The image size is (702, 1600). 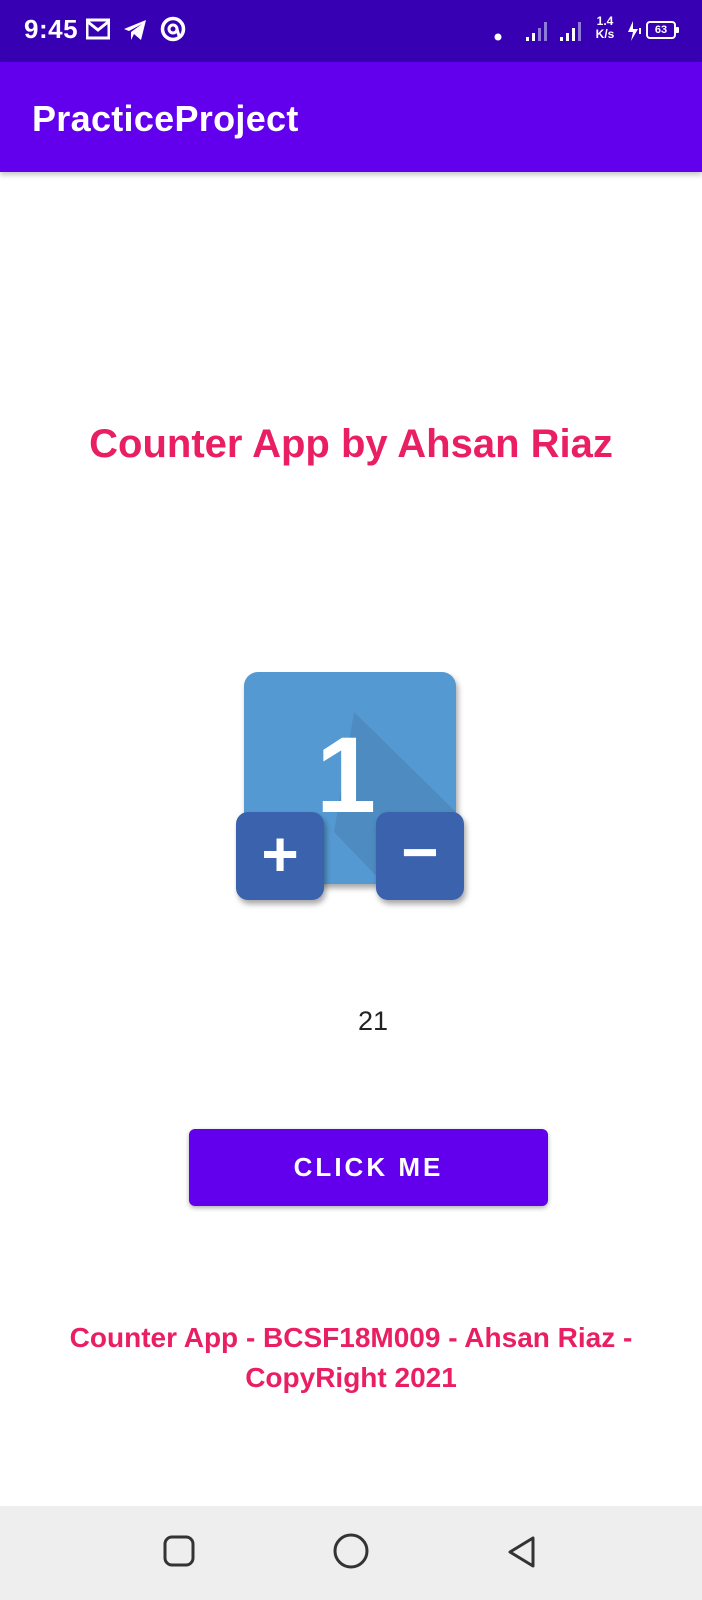 What do you see at coordinates (498, 37) in the screenshot?
I see `dot-icon` at bounding box center [498, 37].